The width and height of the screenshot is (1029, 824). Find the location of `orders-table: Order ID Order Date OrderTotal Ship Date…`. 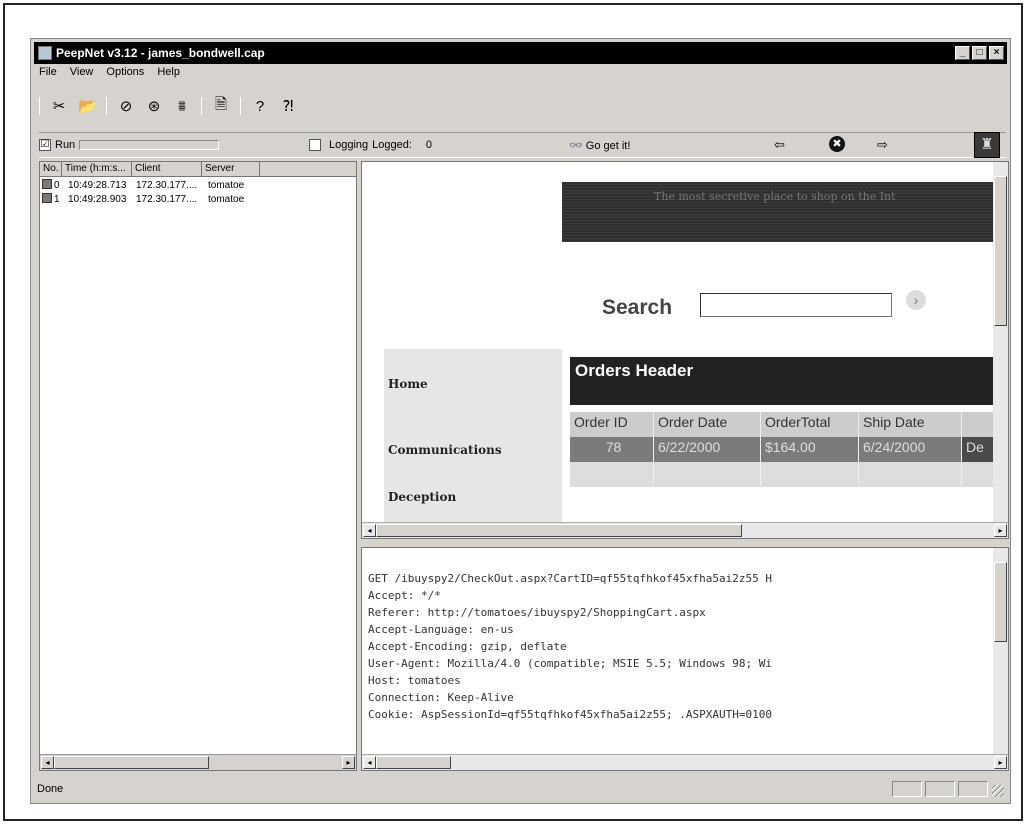

orders-table: Order ID Order Date OrderTotal Ship Date… is located at coordinates (783, 449).